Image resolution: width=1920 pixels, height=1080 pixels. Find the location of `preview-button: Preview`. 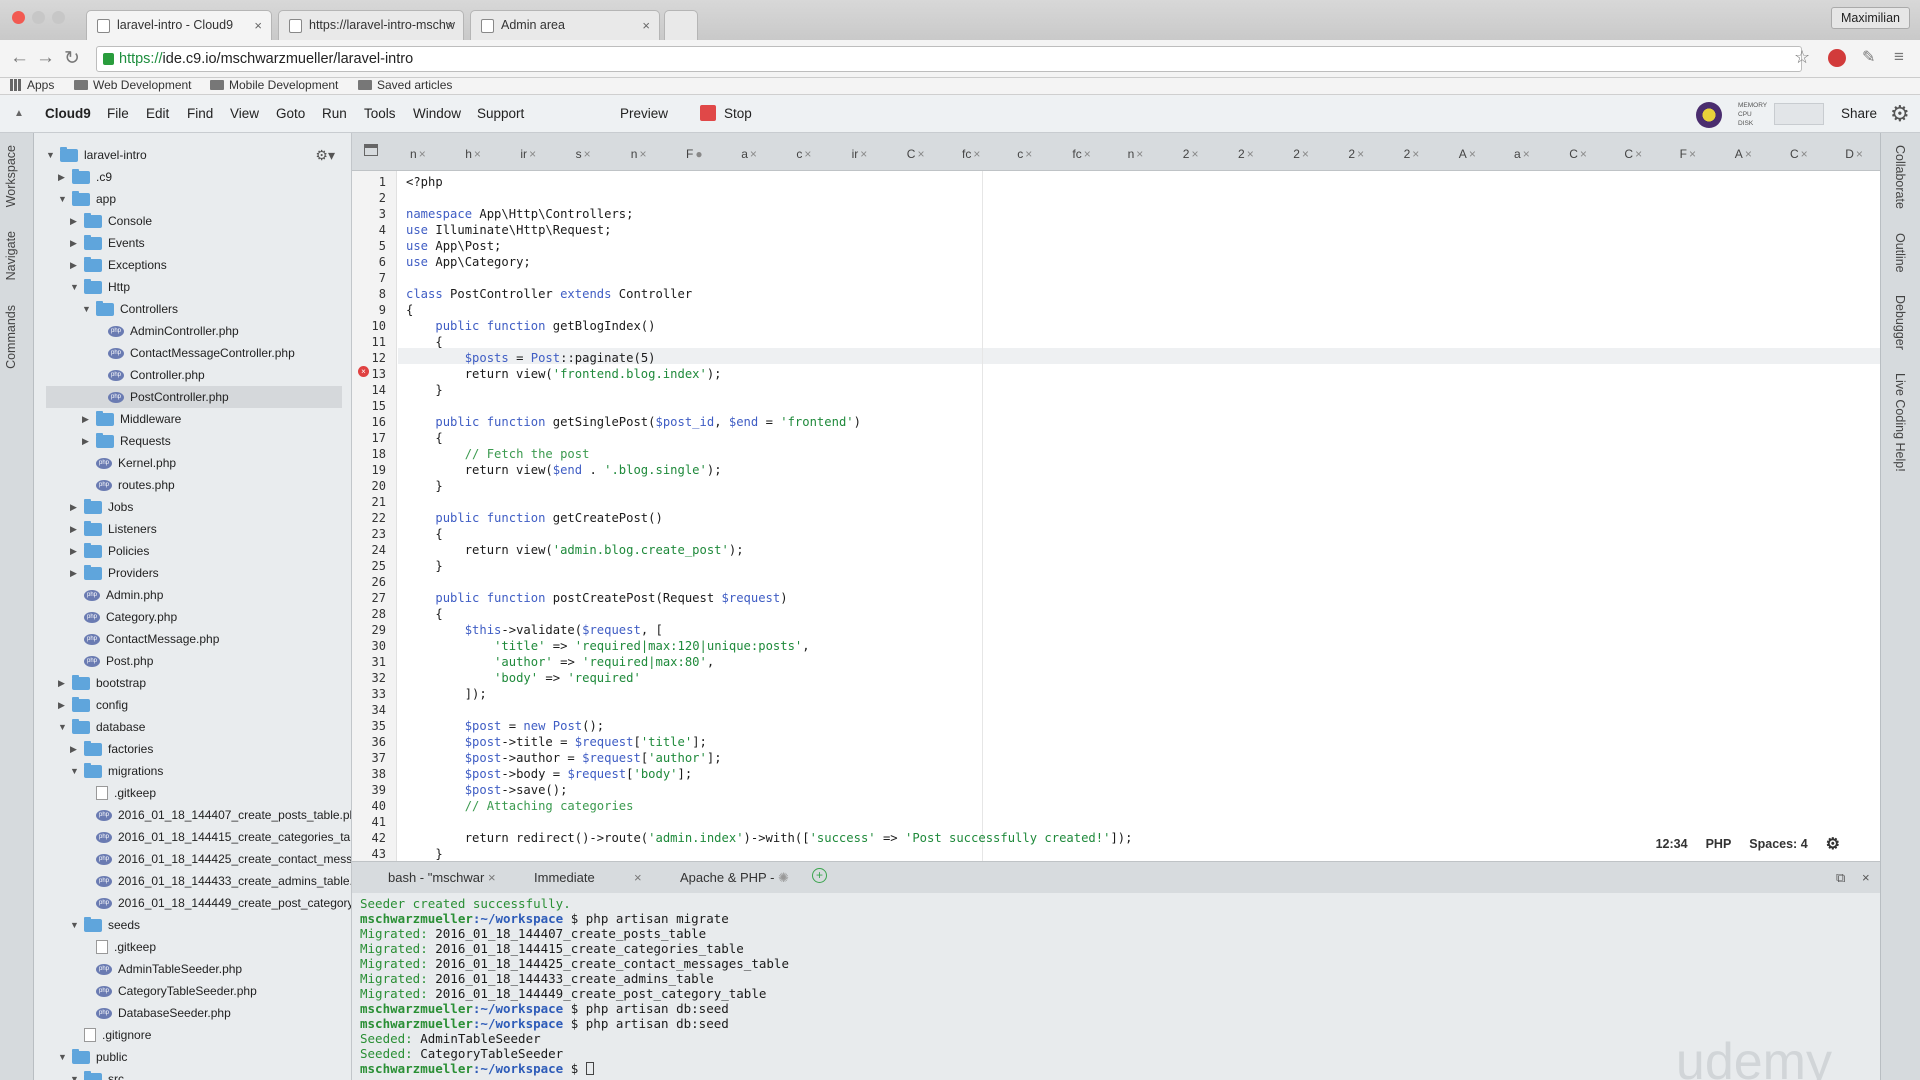

preview-button: Preview is located at coordinates (644, 113).